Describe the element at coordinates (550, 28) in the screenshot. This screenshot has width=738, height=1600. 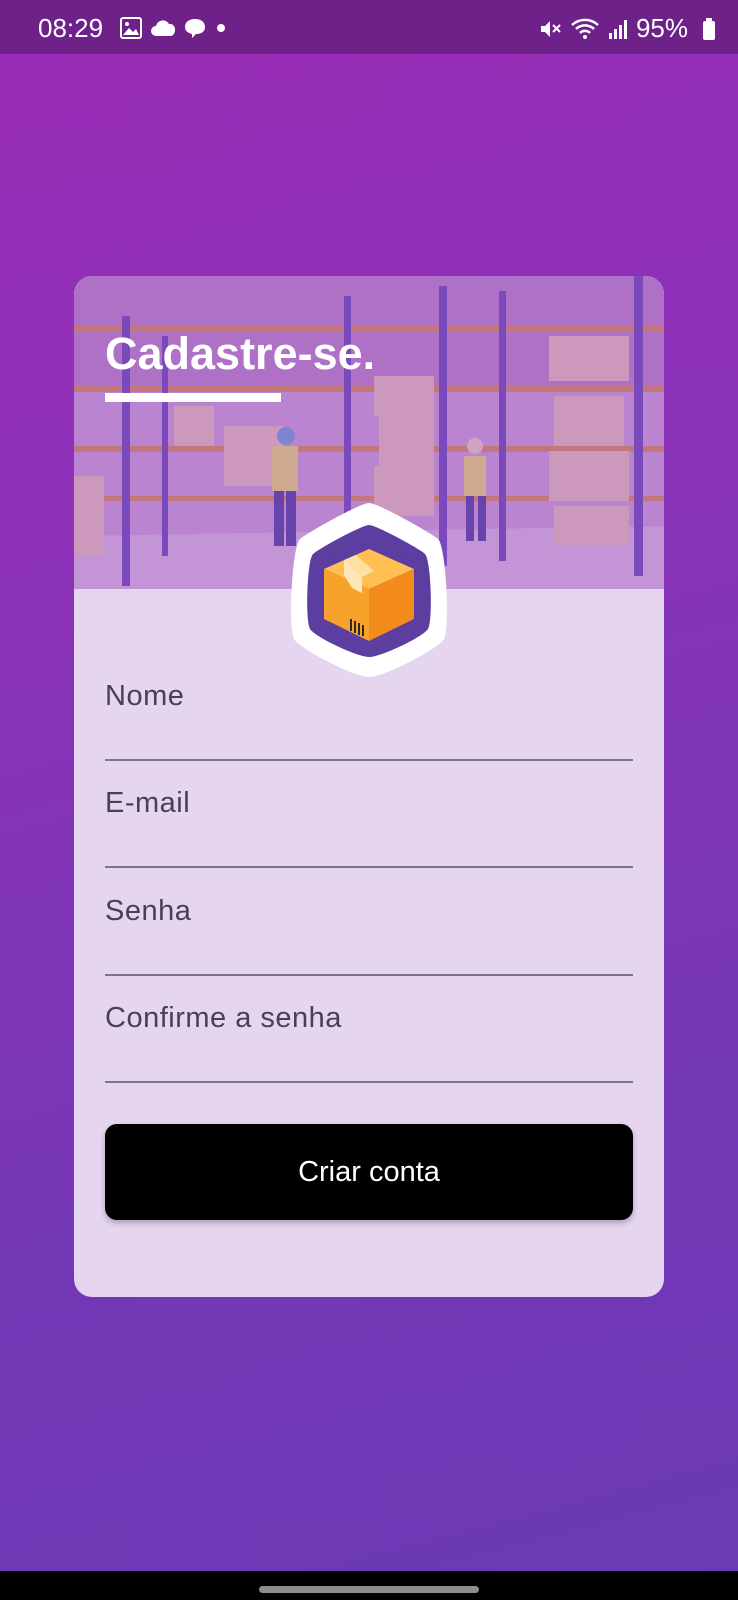
I see `mute-icon` at that location.